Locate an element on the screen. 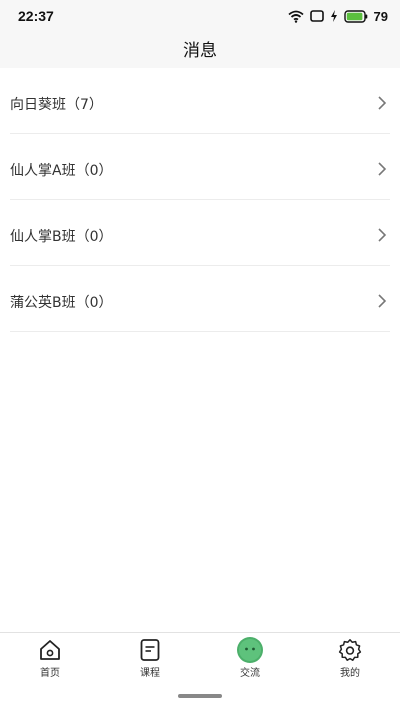  status-icons: 79 is located at coordinates (337, 16).